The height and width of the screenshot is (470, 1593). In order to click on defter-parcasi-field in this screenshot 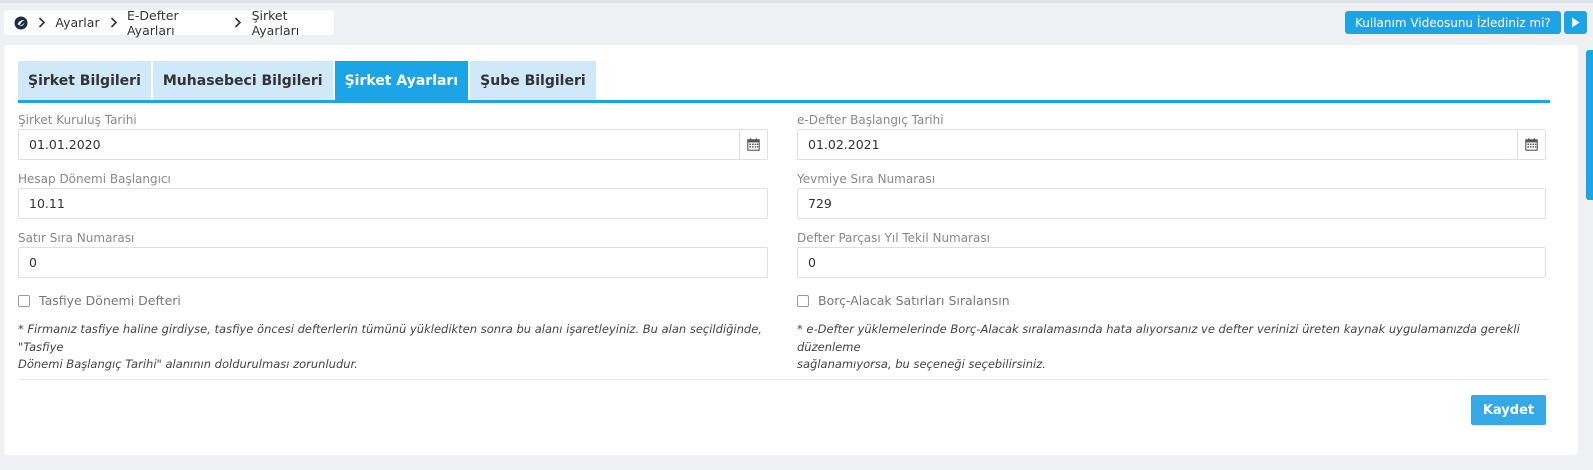, I will do `click(1171, 262)`.